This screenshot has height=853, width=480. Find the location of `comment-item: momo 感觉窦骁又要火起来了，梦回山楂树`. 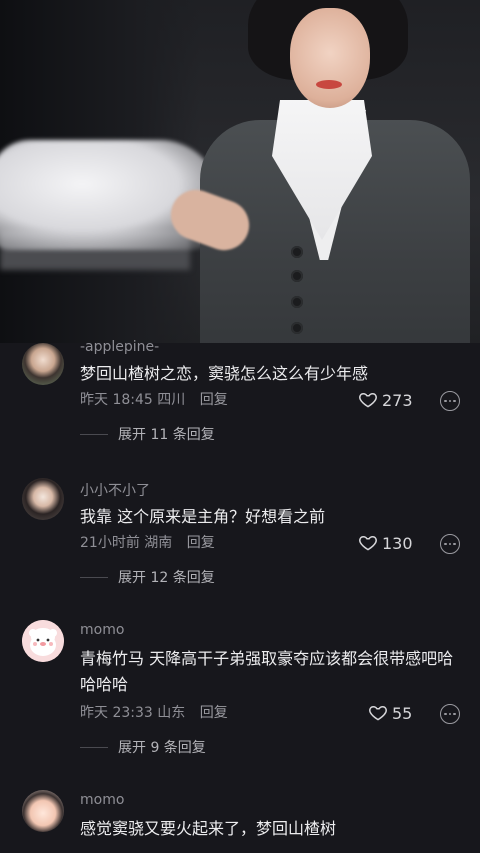

comment-item: momo 感觉窦骁又要火起来了，梦回山楂树 is located at coordinates (240, 820).